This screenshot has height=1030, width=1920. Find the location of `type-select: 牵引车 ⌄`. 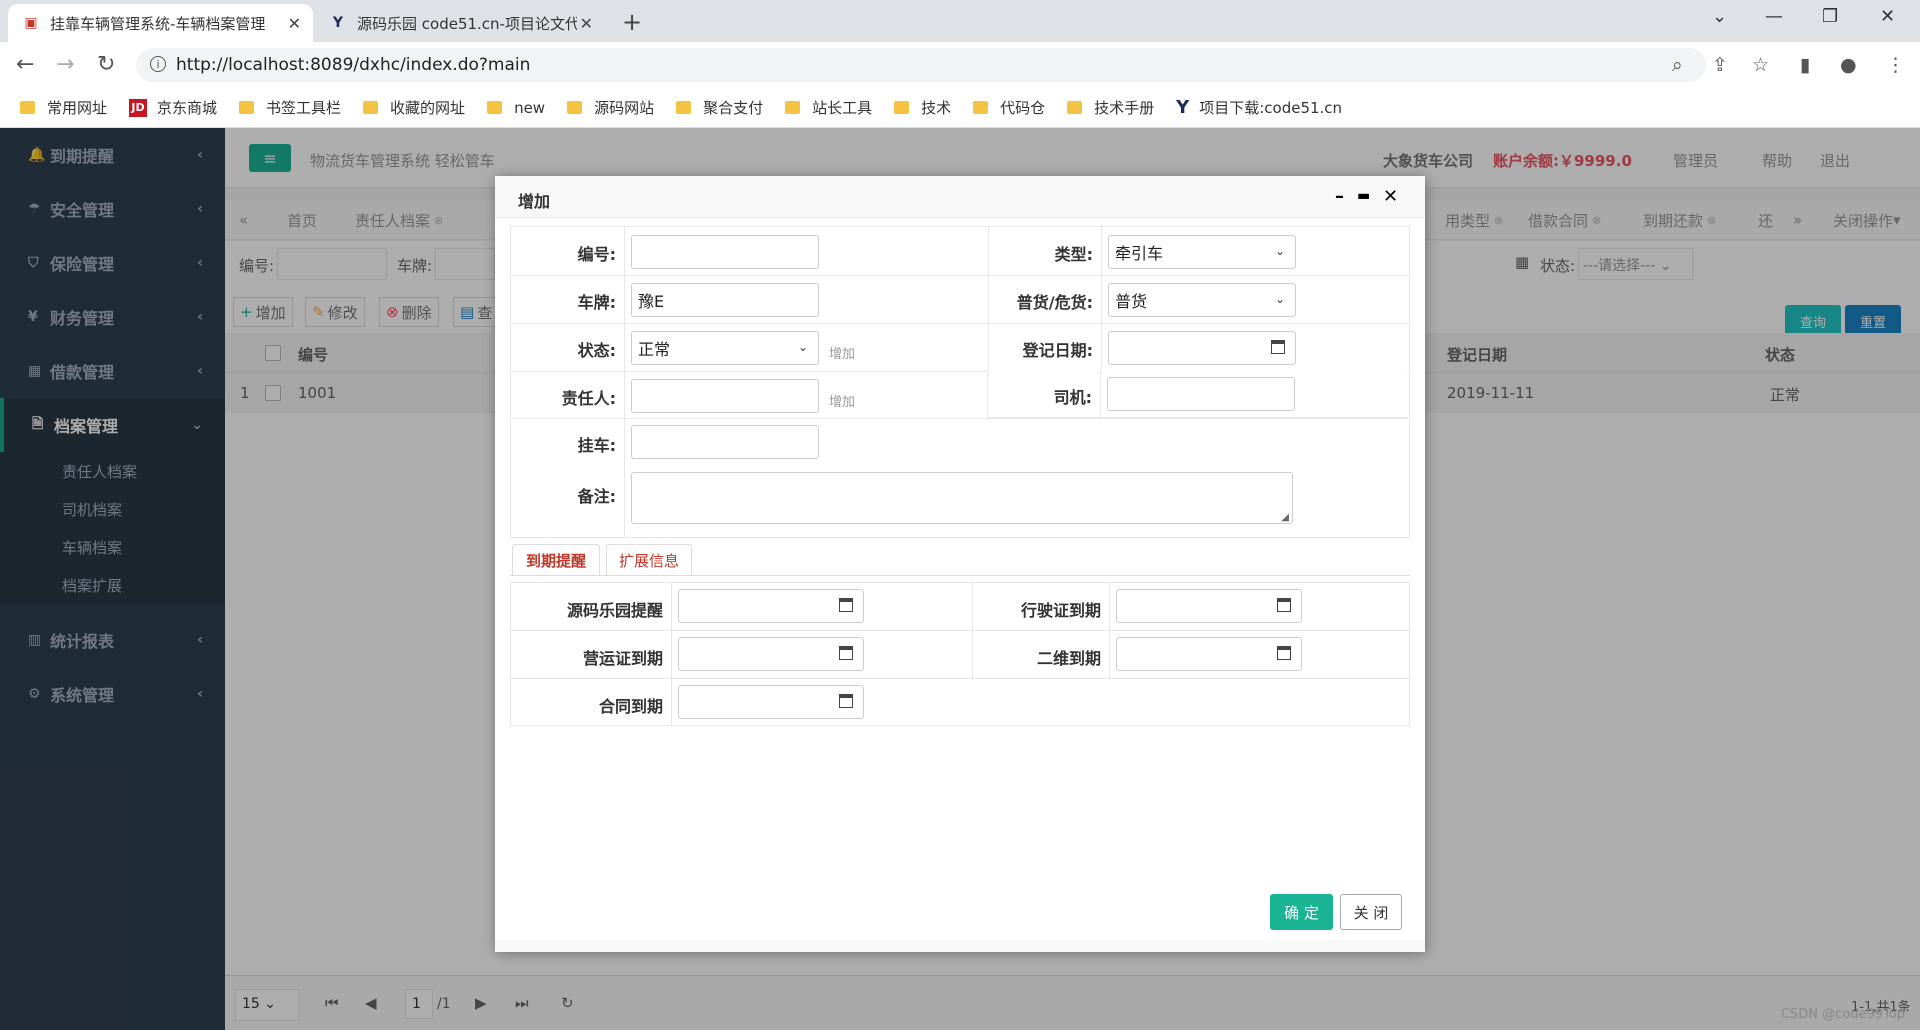

type-select: 牵引车 ⌄ is located at coordinates (1202, 252).